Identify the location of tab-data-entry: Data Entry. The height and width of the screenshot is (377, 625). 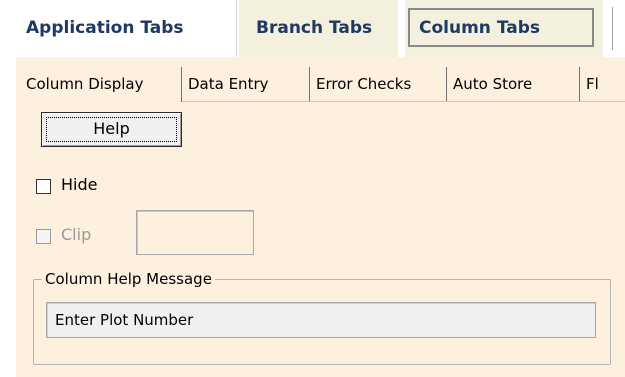
(246, 84).